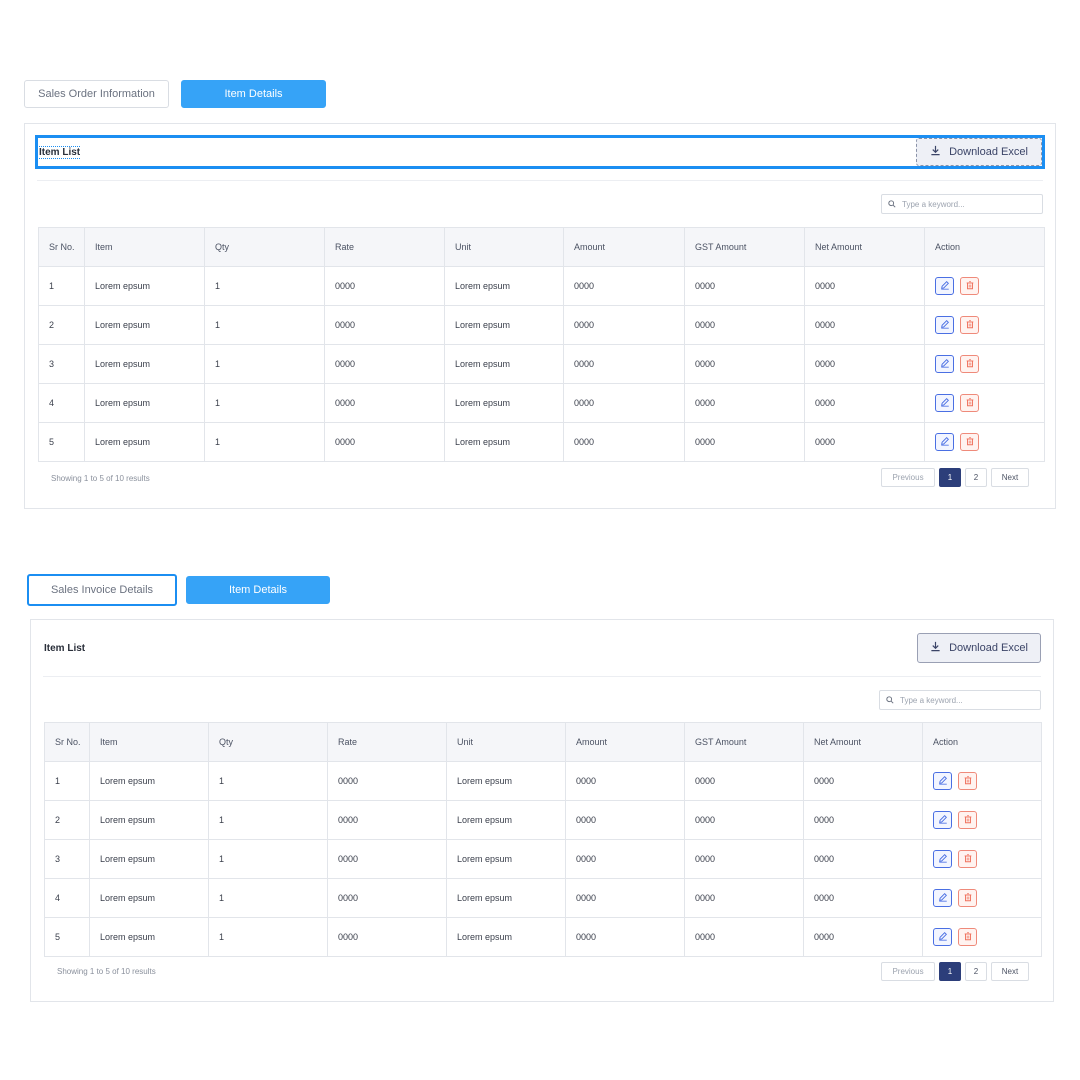 The width and height of the screenshot is (1080, 1080). I want to click on col-header: Item, so click(149, 742).